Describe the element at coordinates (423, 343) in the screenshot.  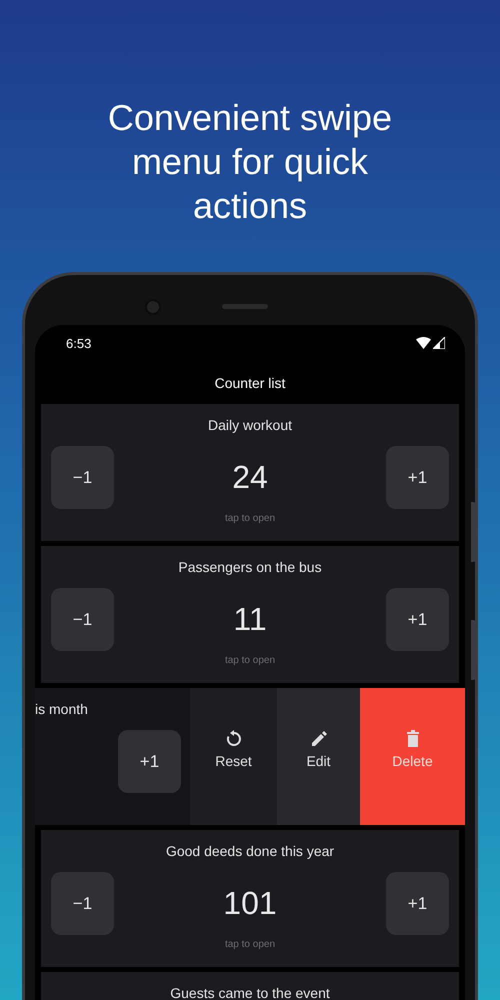
I see `wifi-icon` at that location.